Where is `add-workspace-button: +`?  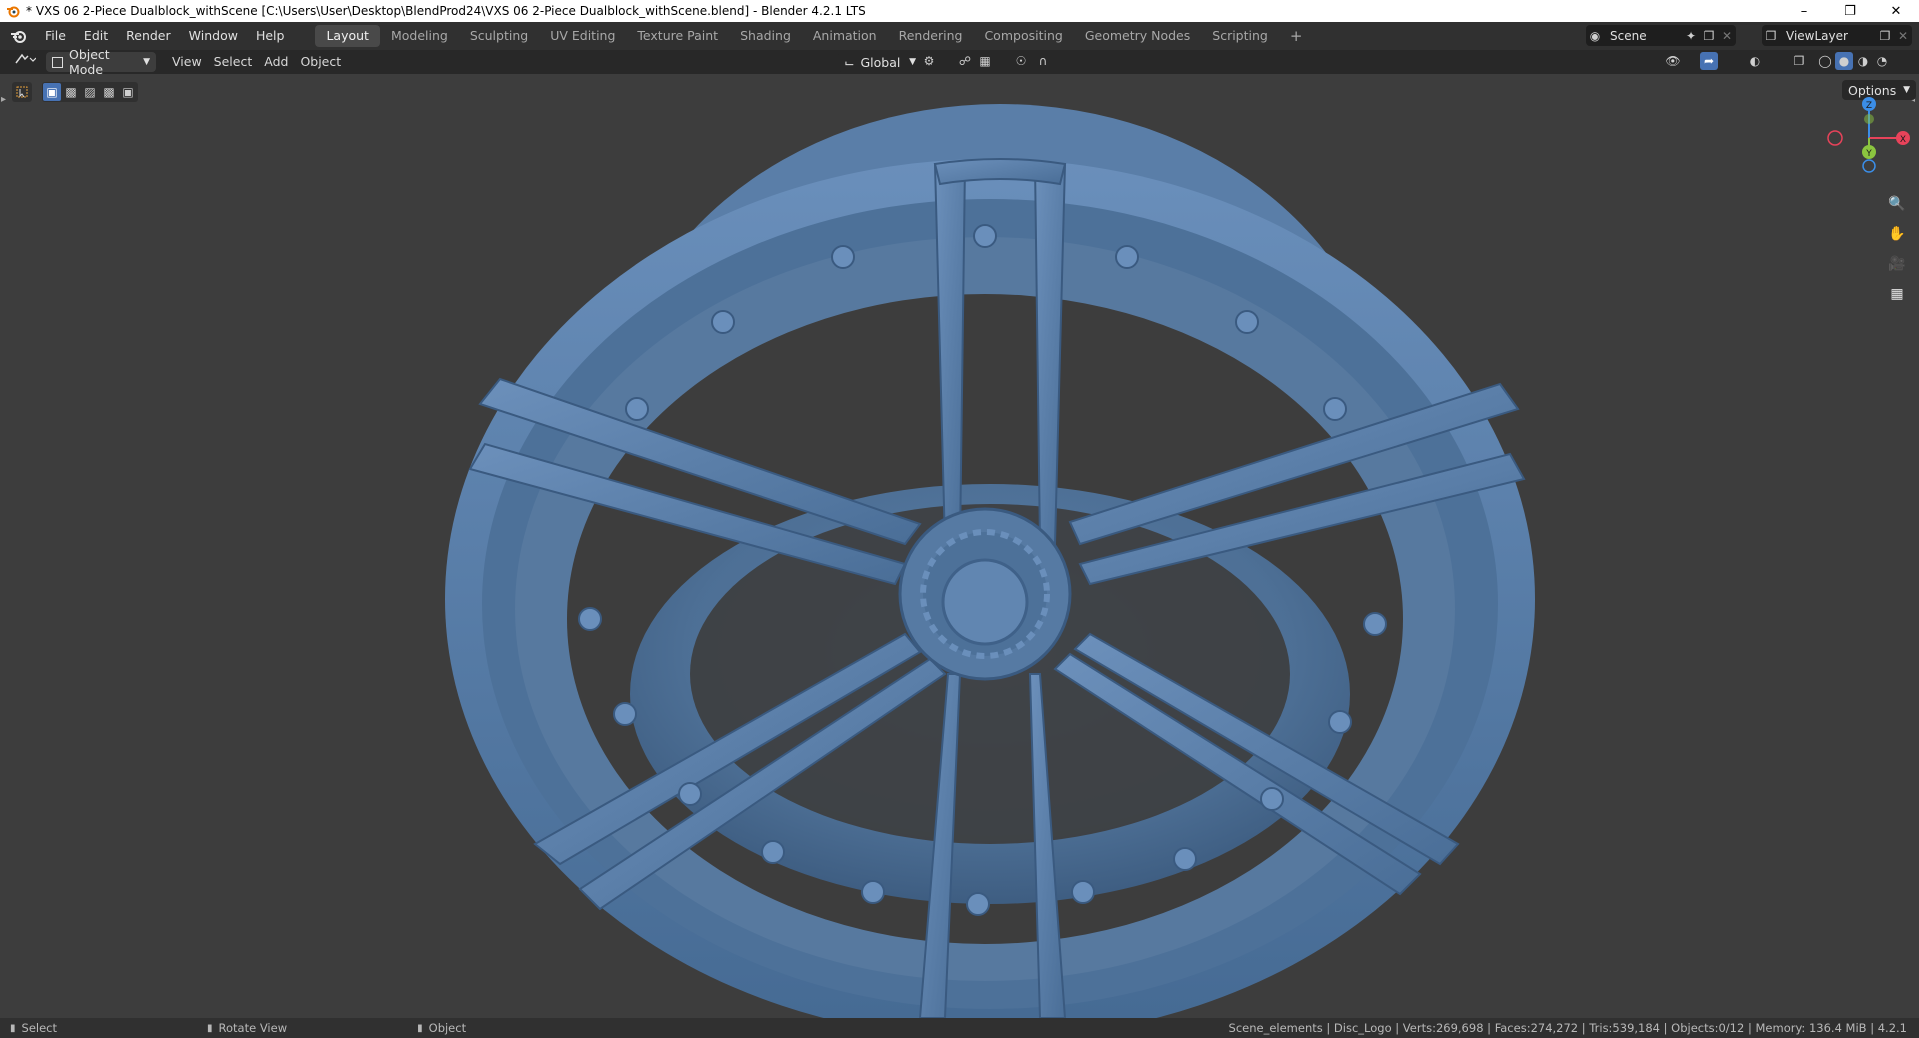 add-workspace-button: + is located at coordinates (1296, 36).